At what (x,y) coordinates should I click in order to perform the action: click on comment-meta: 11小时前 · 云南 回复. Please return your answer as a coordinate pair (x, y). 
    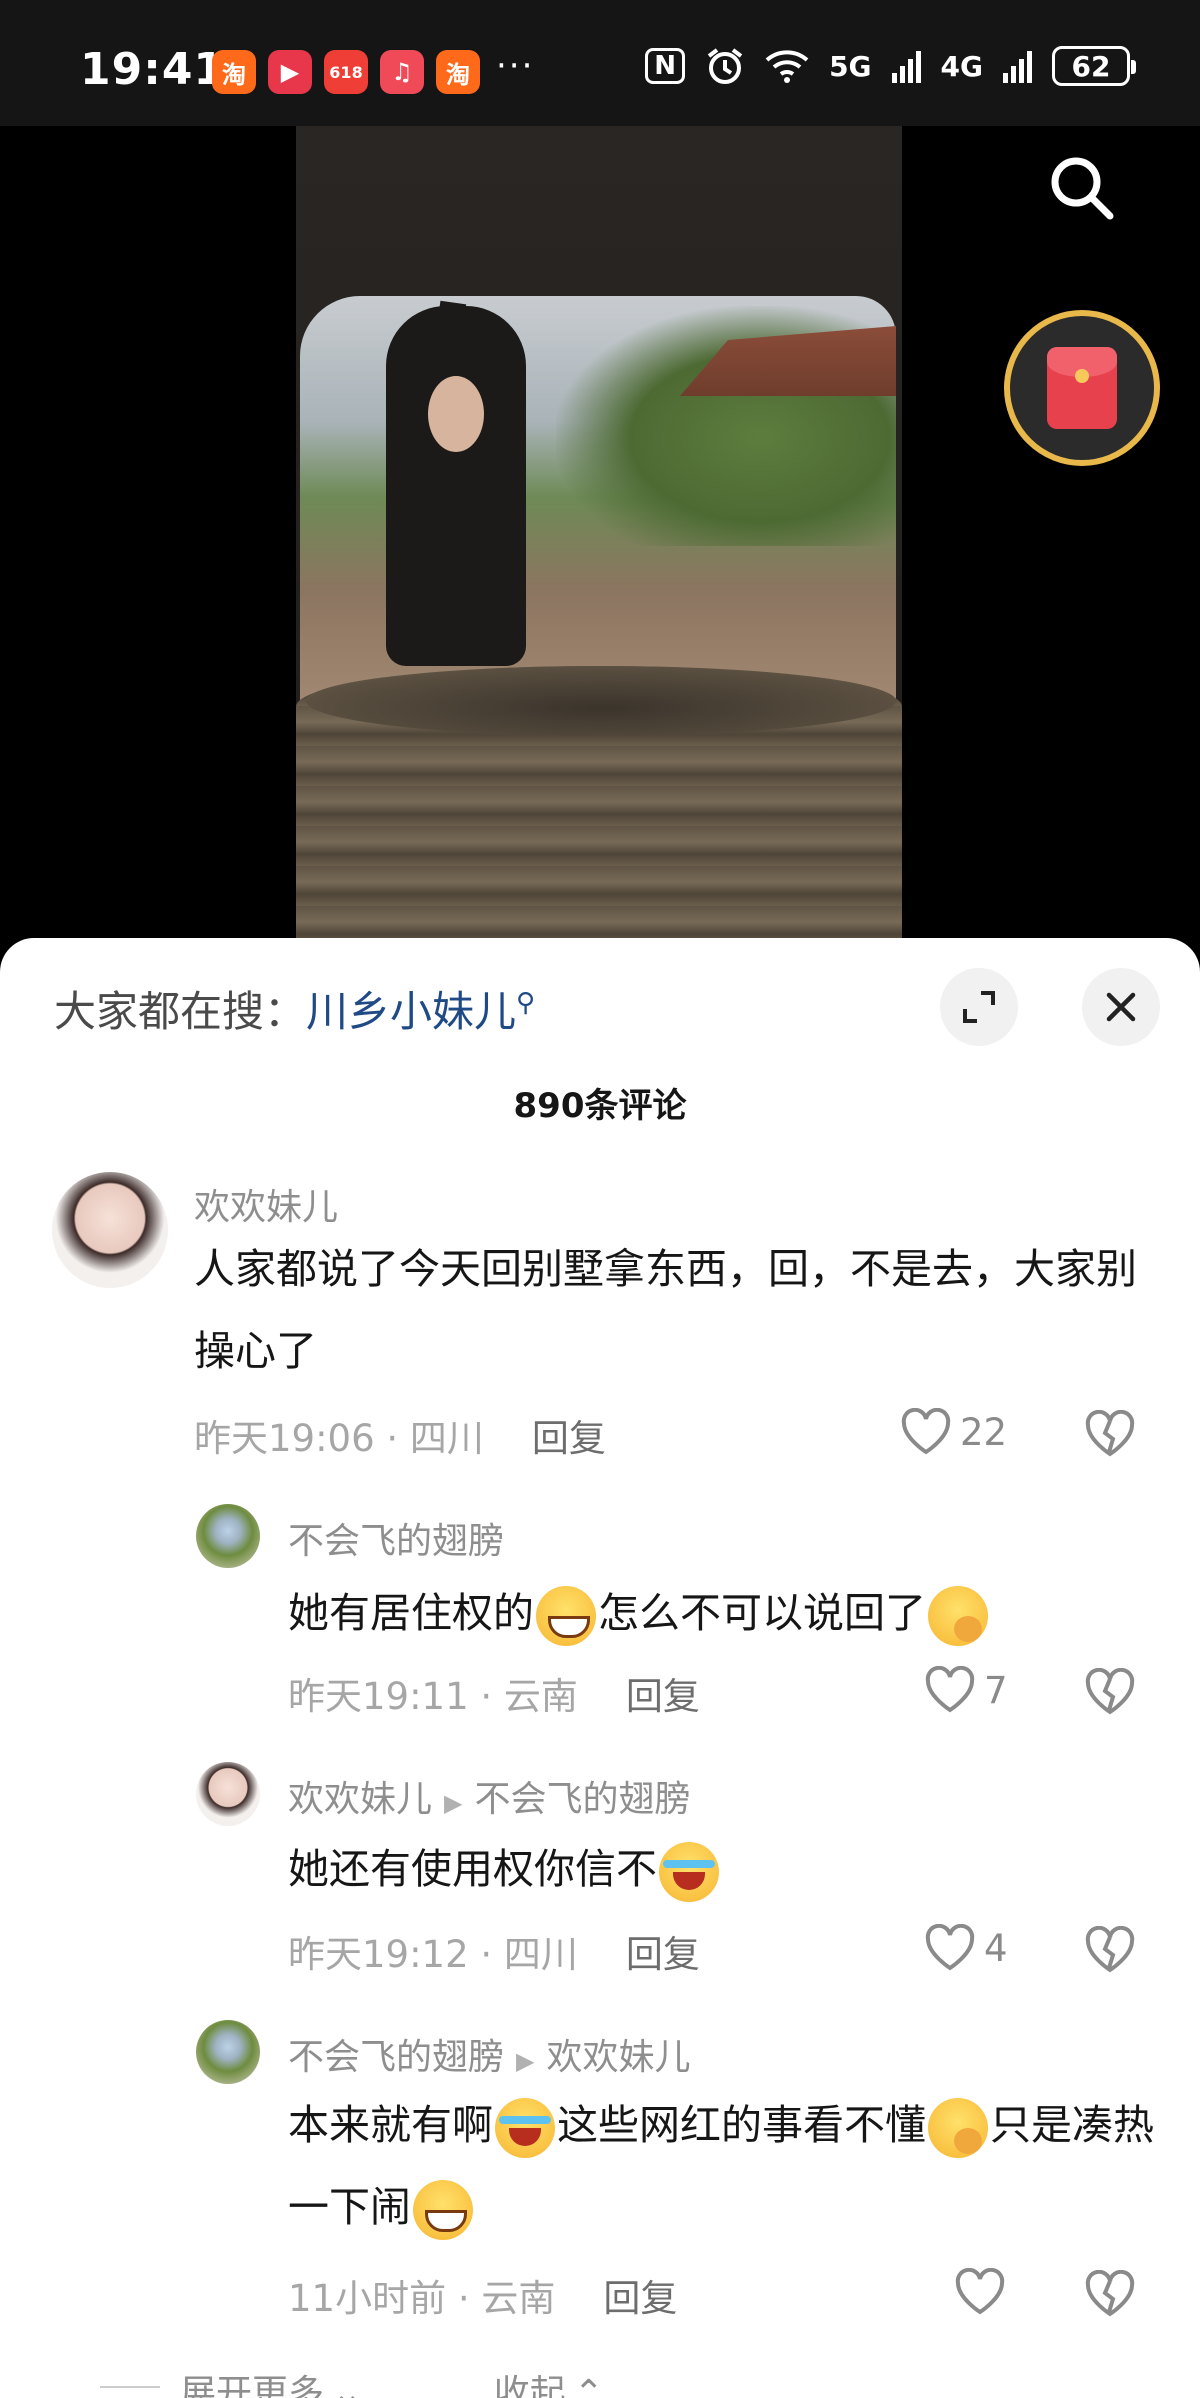
    Looking at the image, I should click on (482, 2295).